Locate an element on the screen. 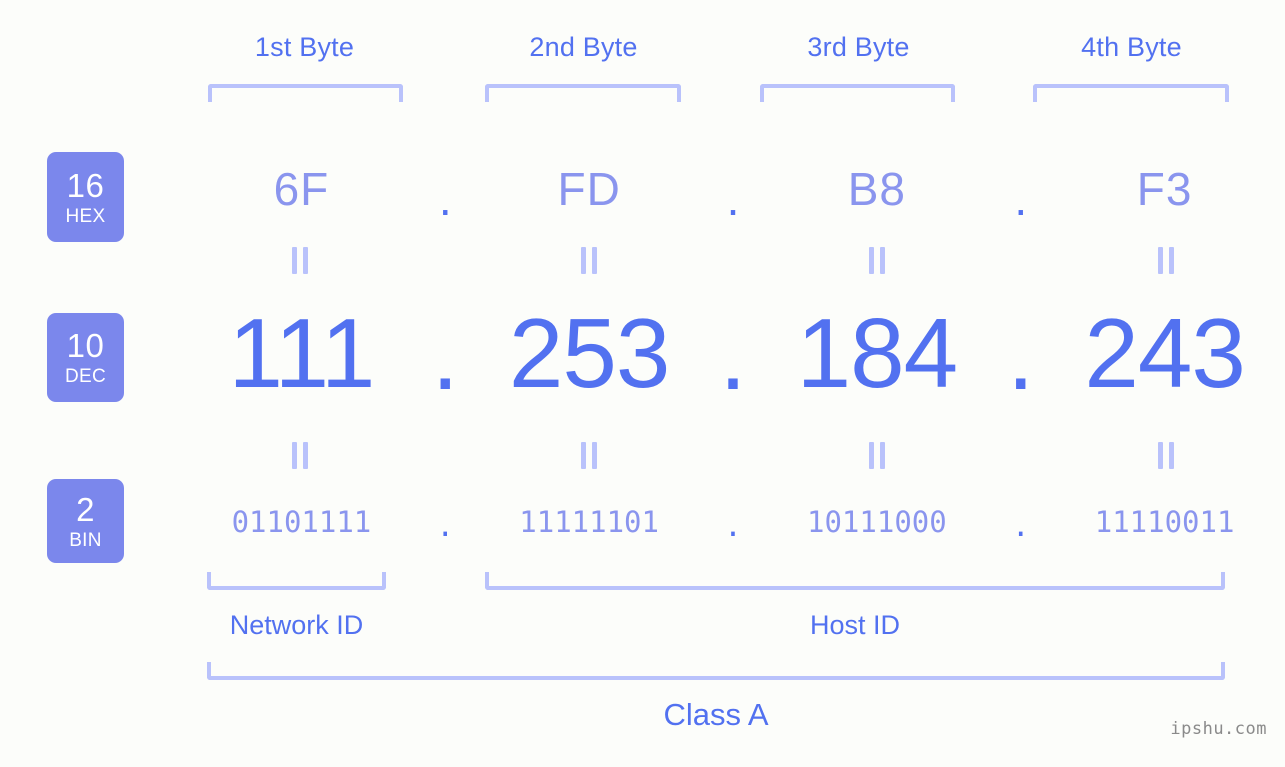 The height and width of the screenshot is (767, 1285). byte-header-4: 4th Byte is located at coordinates (1131, 47).